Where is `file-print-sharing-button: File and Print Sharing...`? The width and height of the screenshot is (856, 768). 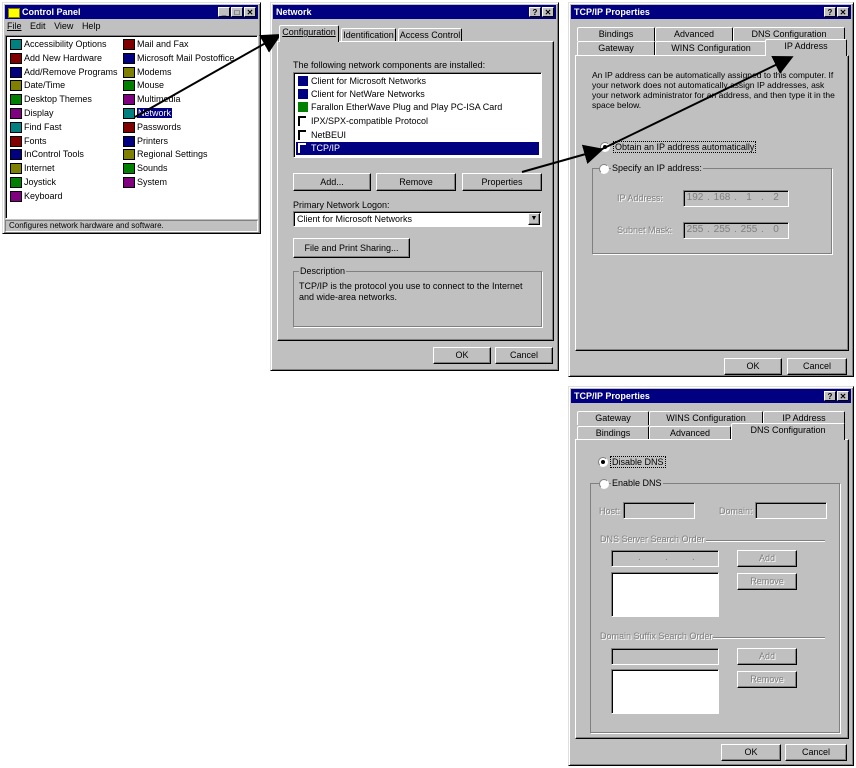
file-print-sharing-button: File and Print Sharing... is located at coordinates (351, 248).